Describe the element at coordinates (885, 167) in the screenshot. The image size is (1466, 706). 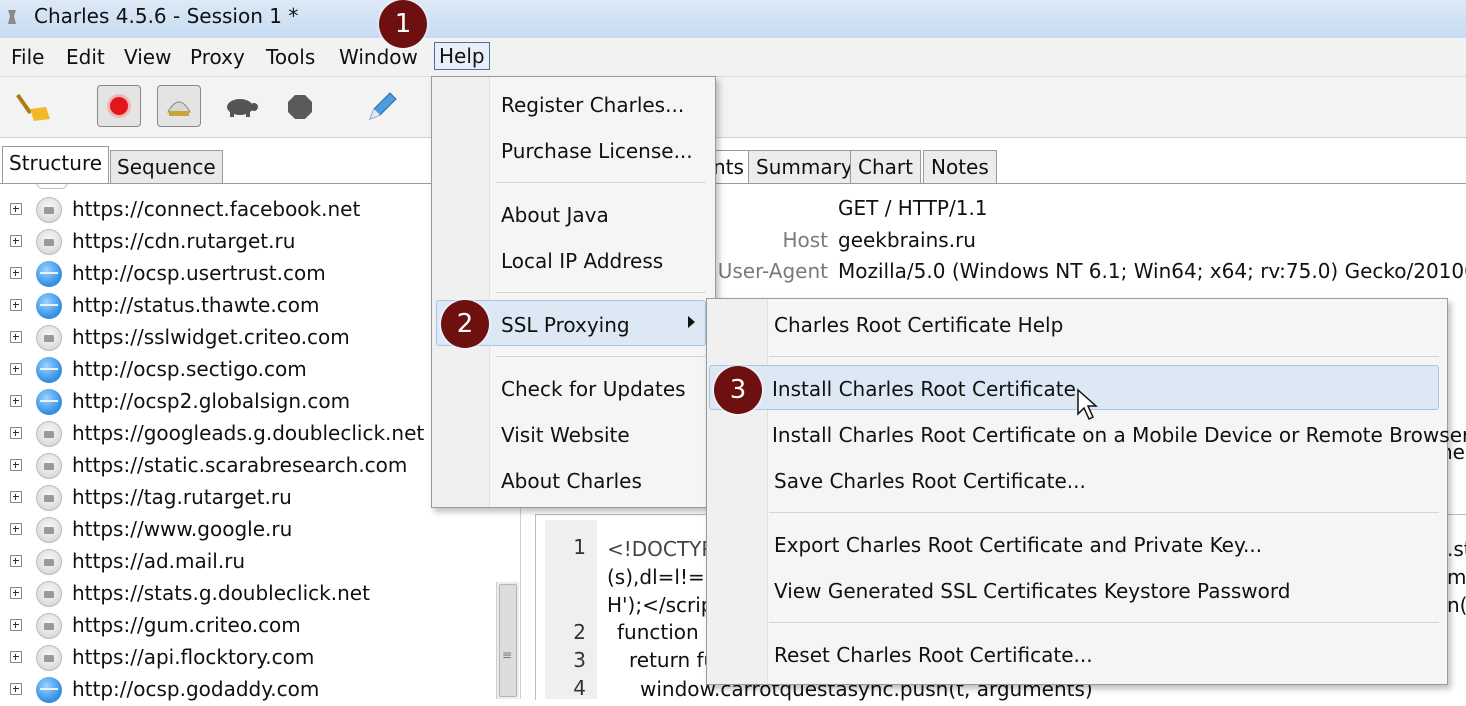
I see `tab-chart: Chart` at that location.